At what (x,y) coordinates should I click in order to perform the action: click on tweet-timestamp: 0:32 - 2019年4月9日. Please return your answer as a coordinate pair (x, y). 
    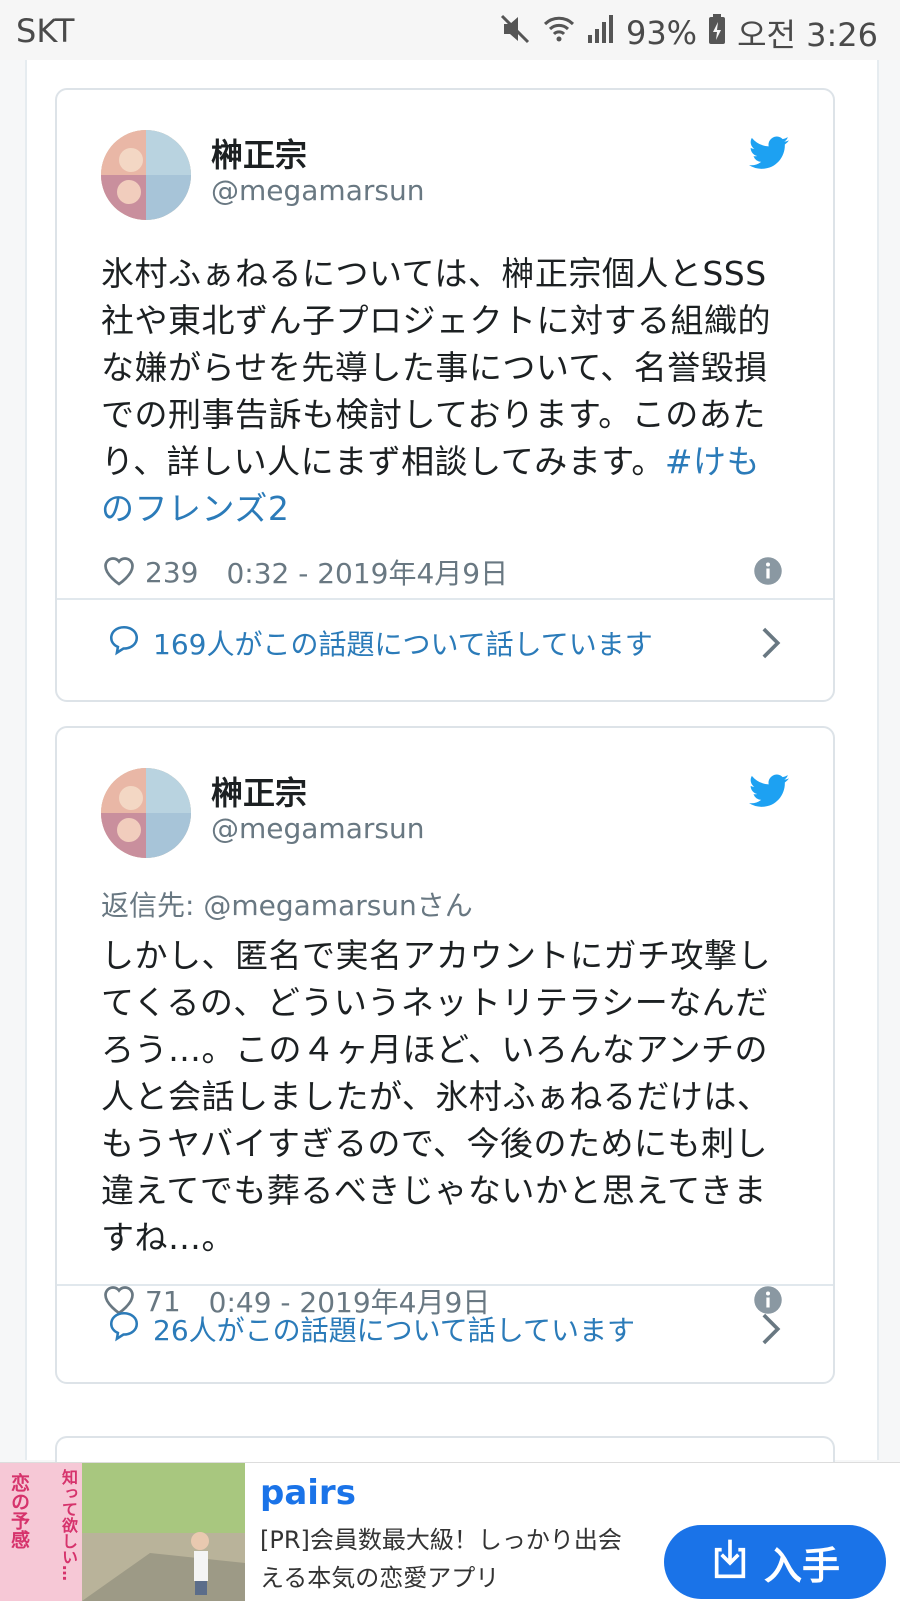
    Looking at the image, I should click on (367, 572).